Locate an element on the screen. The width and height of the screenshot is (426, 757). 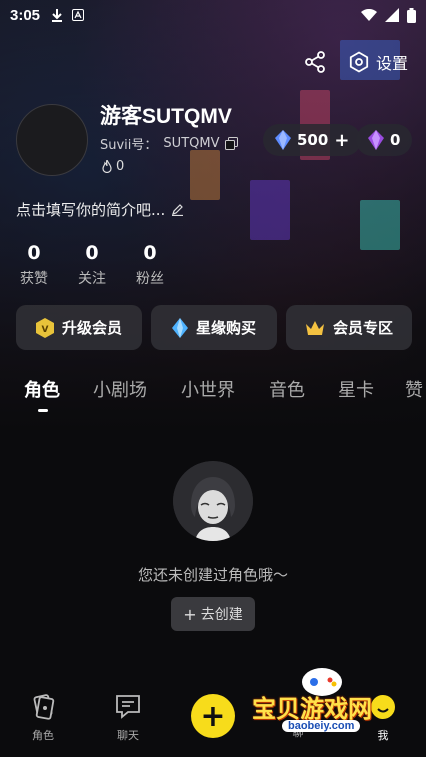
upgrade-vip-button: V 升级会员 is located at coordinates (79, 327).